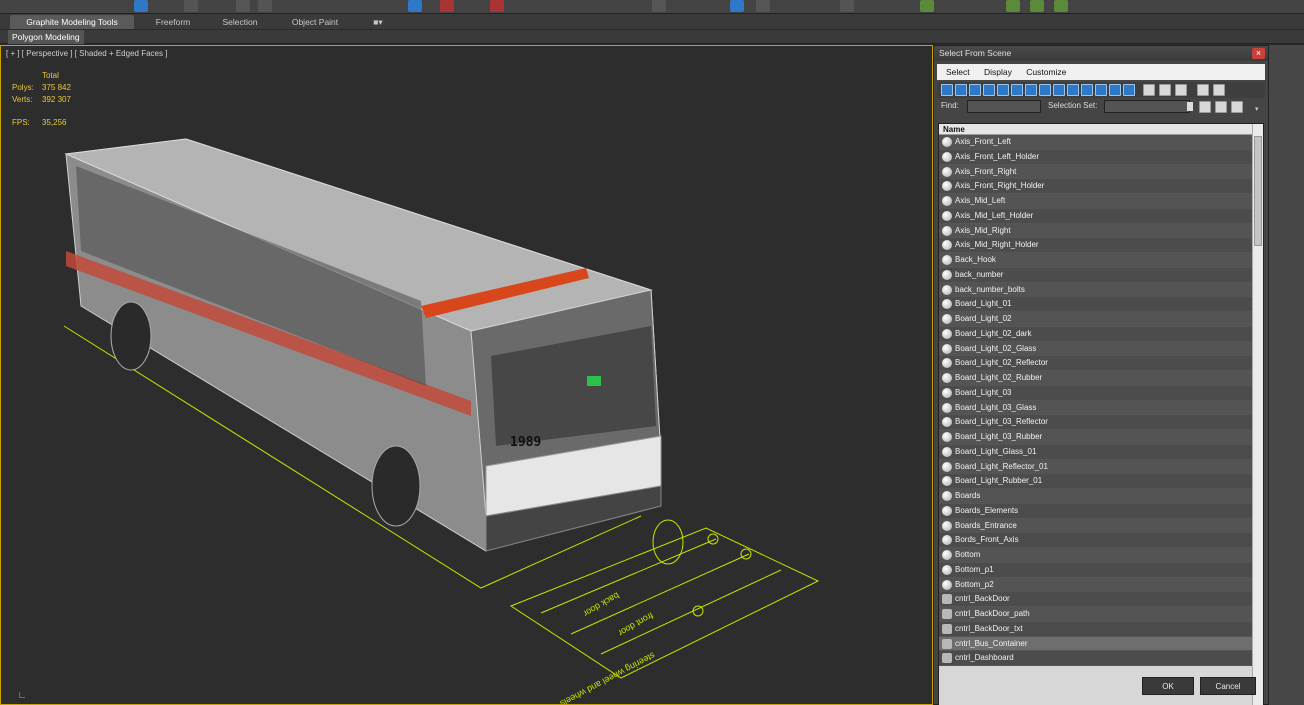  Describe the element at coordinates (1149, 90) in the screenshot. I see `list-view-icon` at that location.